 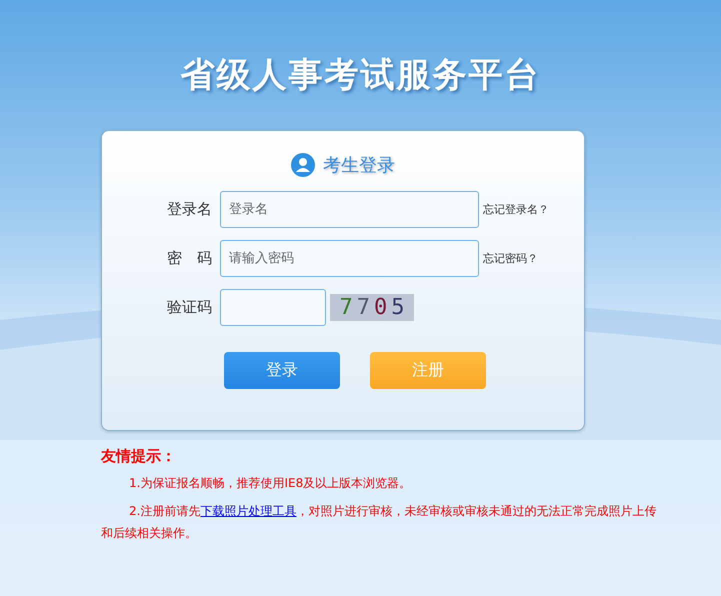 I want to click on field-label: 密 码, so click(x=189, y=258).